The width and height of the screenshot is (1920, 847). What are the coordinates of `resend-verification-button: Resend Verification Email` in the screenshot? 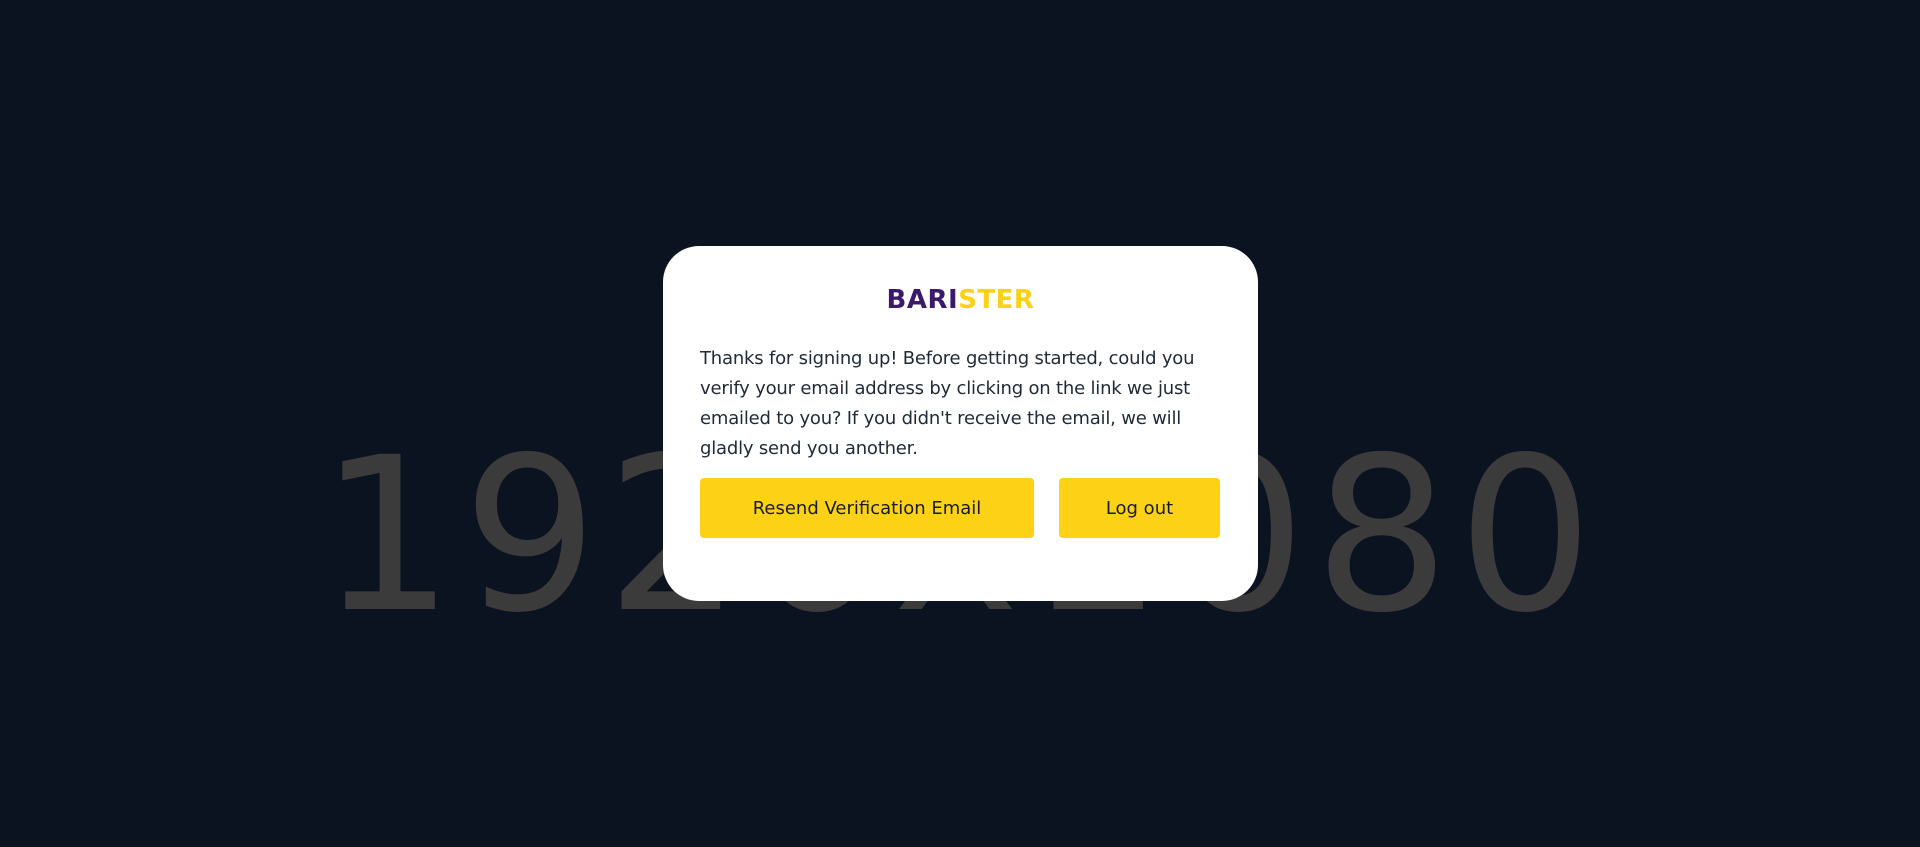 It's located at (867, 508).